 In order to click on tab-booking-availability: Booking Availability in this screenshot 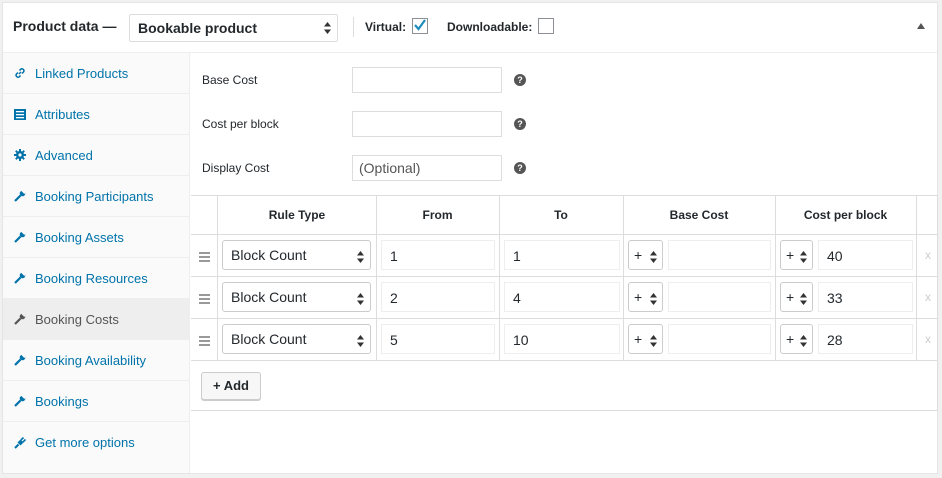, I will do `click(96, 360)`.